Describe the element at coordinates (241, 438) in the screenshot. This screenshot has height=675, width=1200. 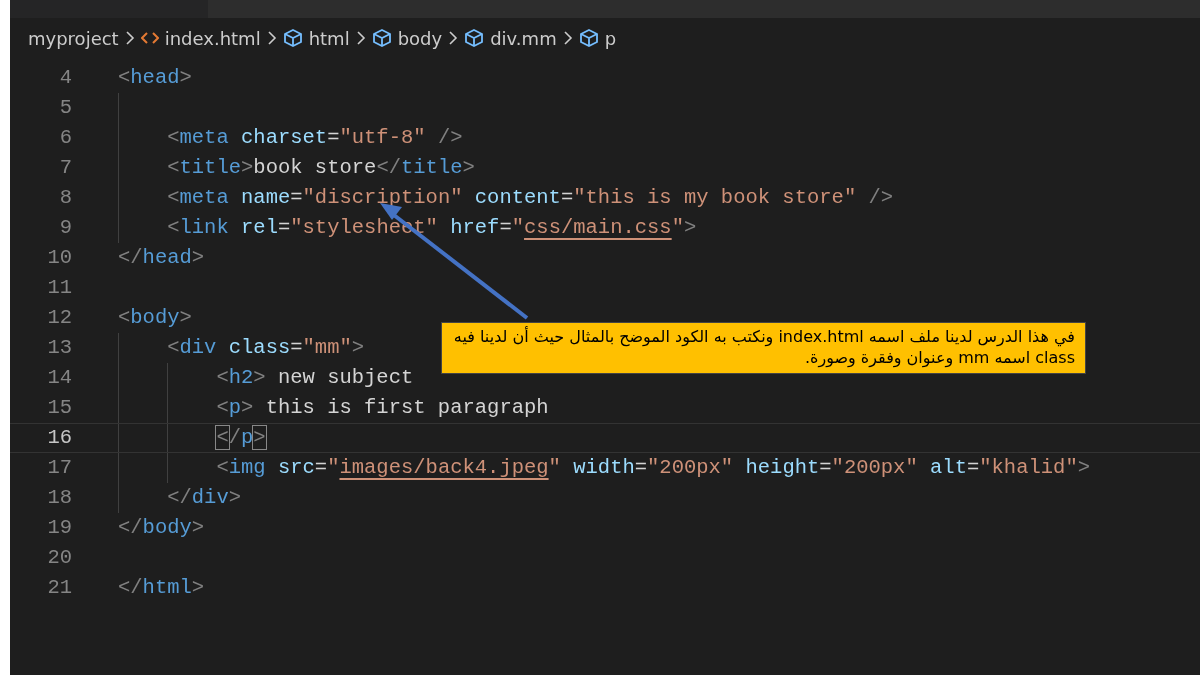
I see `code-text: </p>` at that location.